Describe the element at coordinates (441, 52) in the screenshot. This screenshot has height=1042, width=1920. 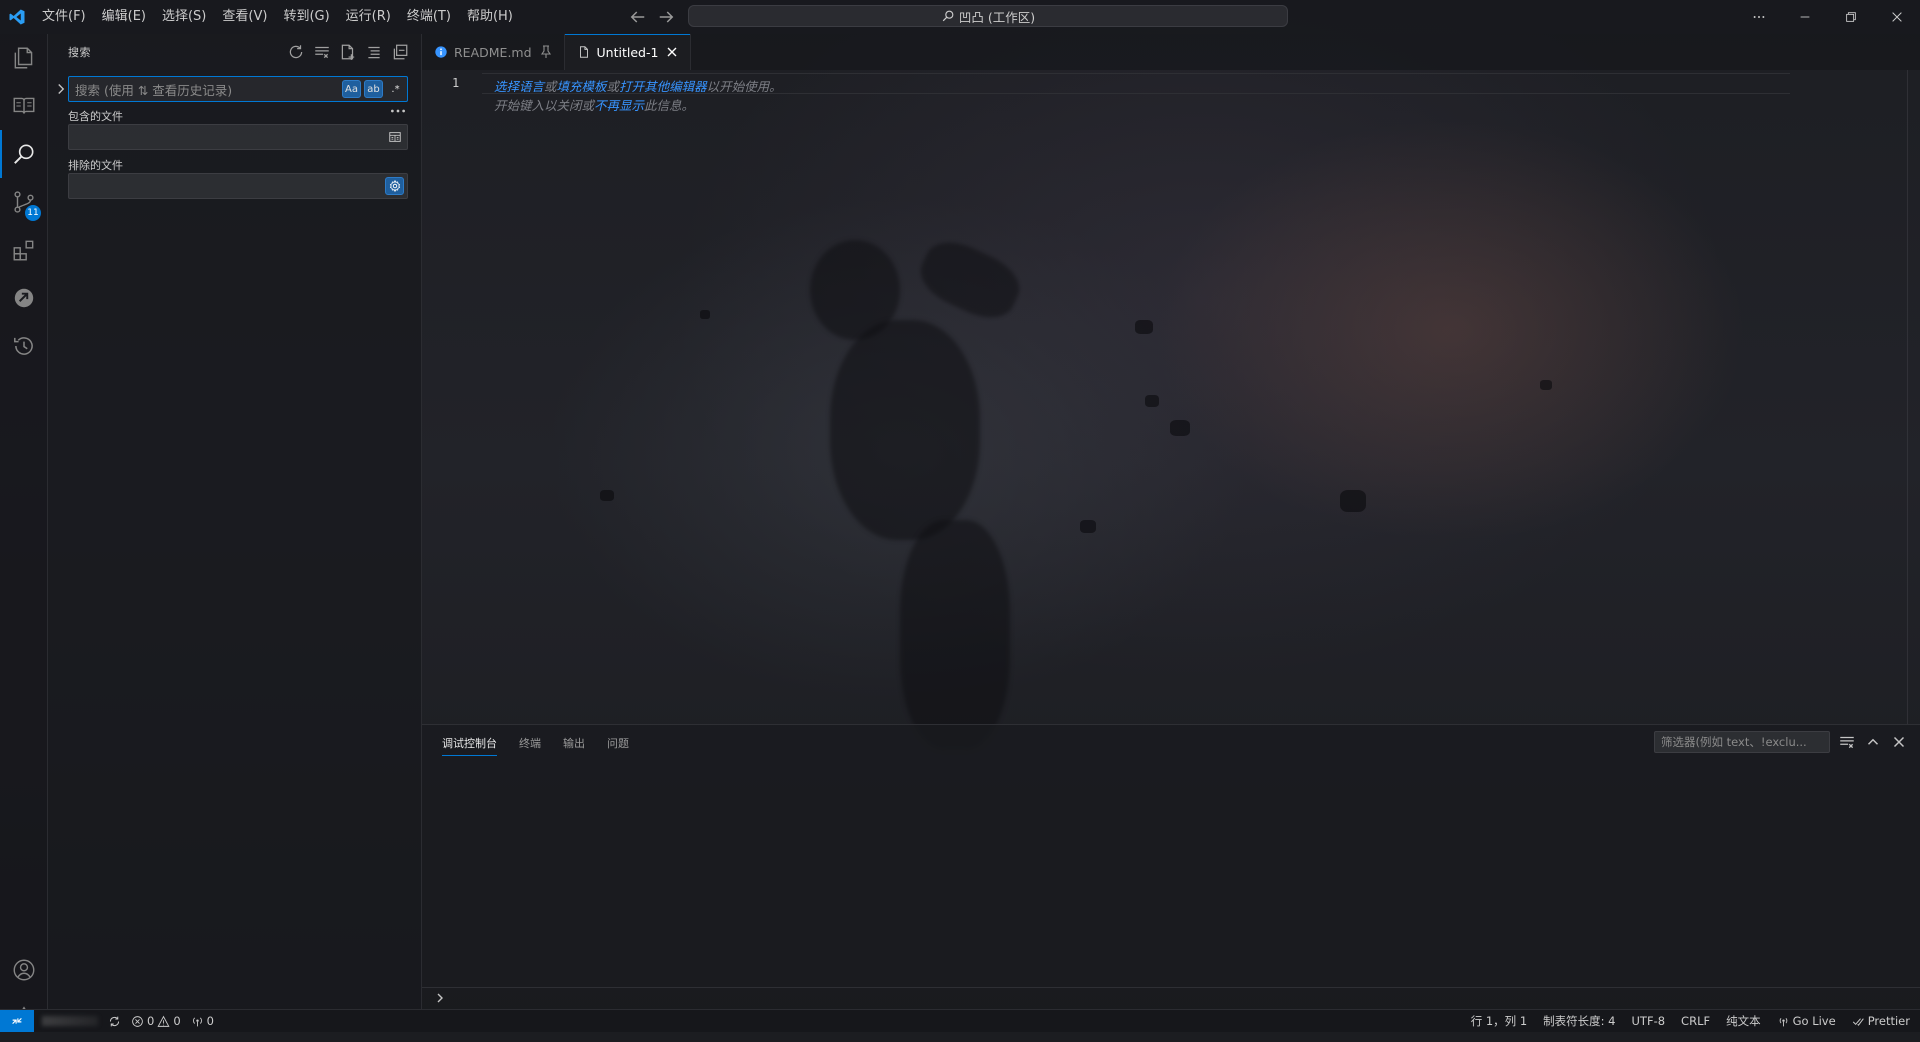
I see `info-icon` at that location.